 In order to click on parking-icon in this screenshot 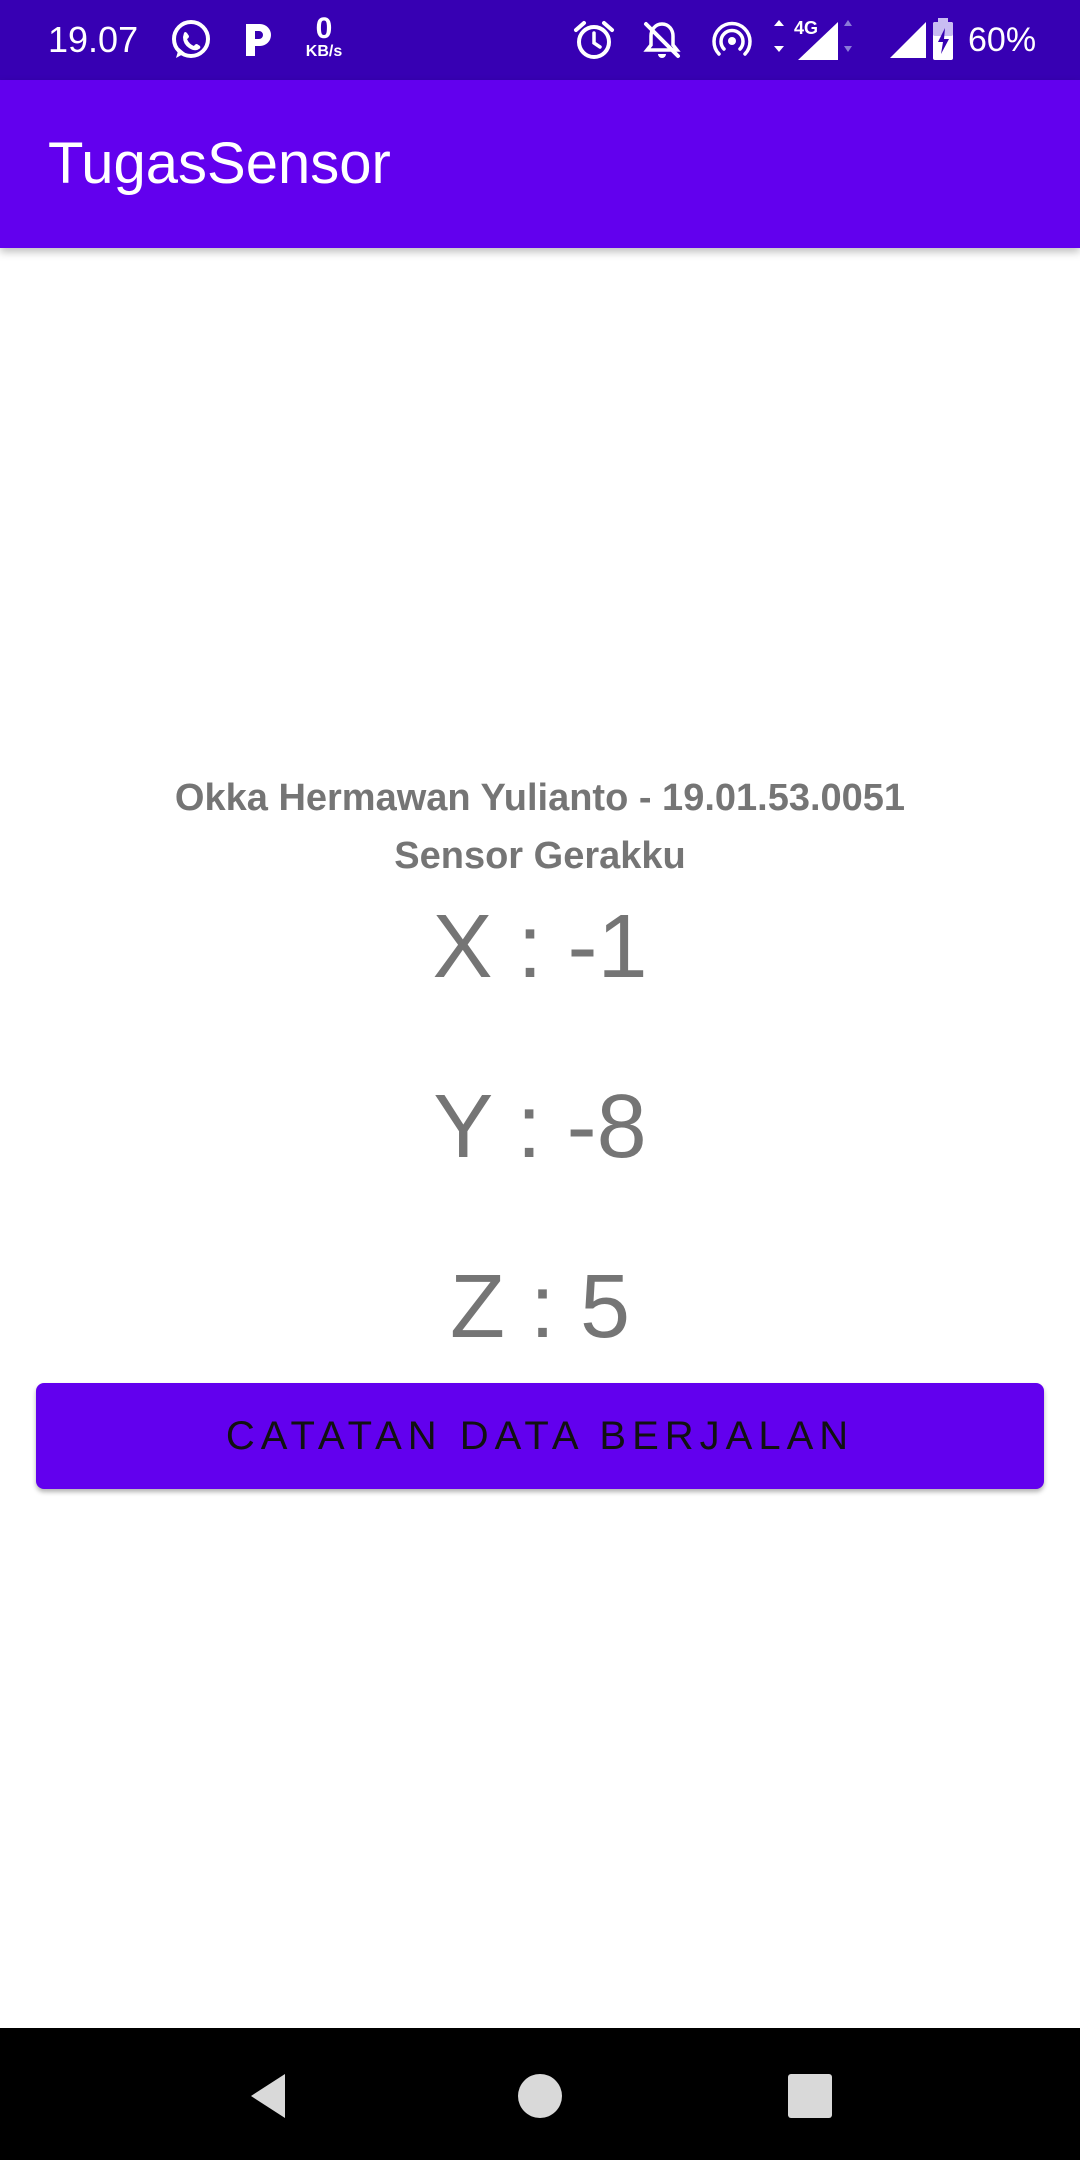, I will do `click(258, 40)`.